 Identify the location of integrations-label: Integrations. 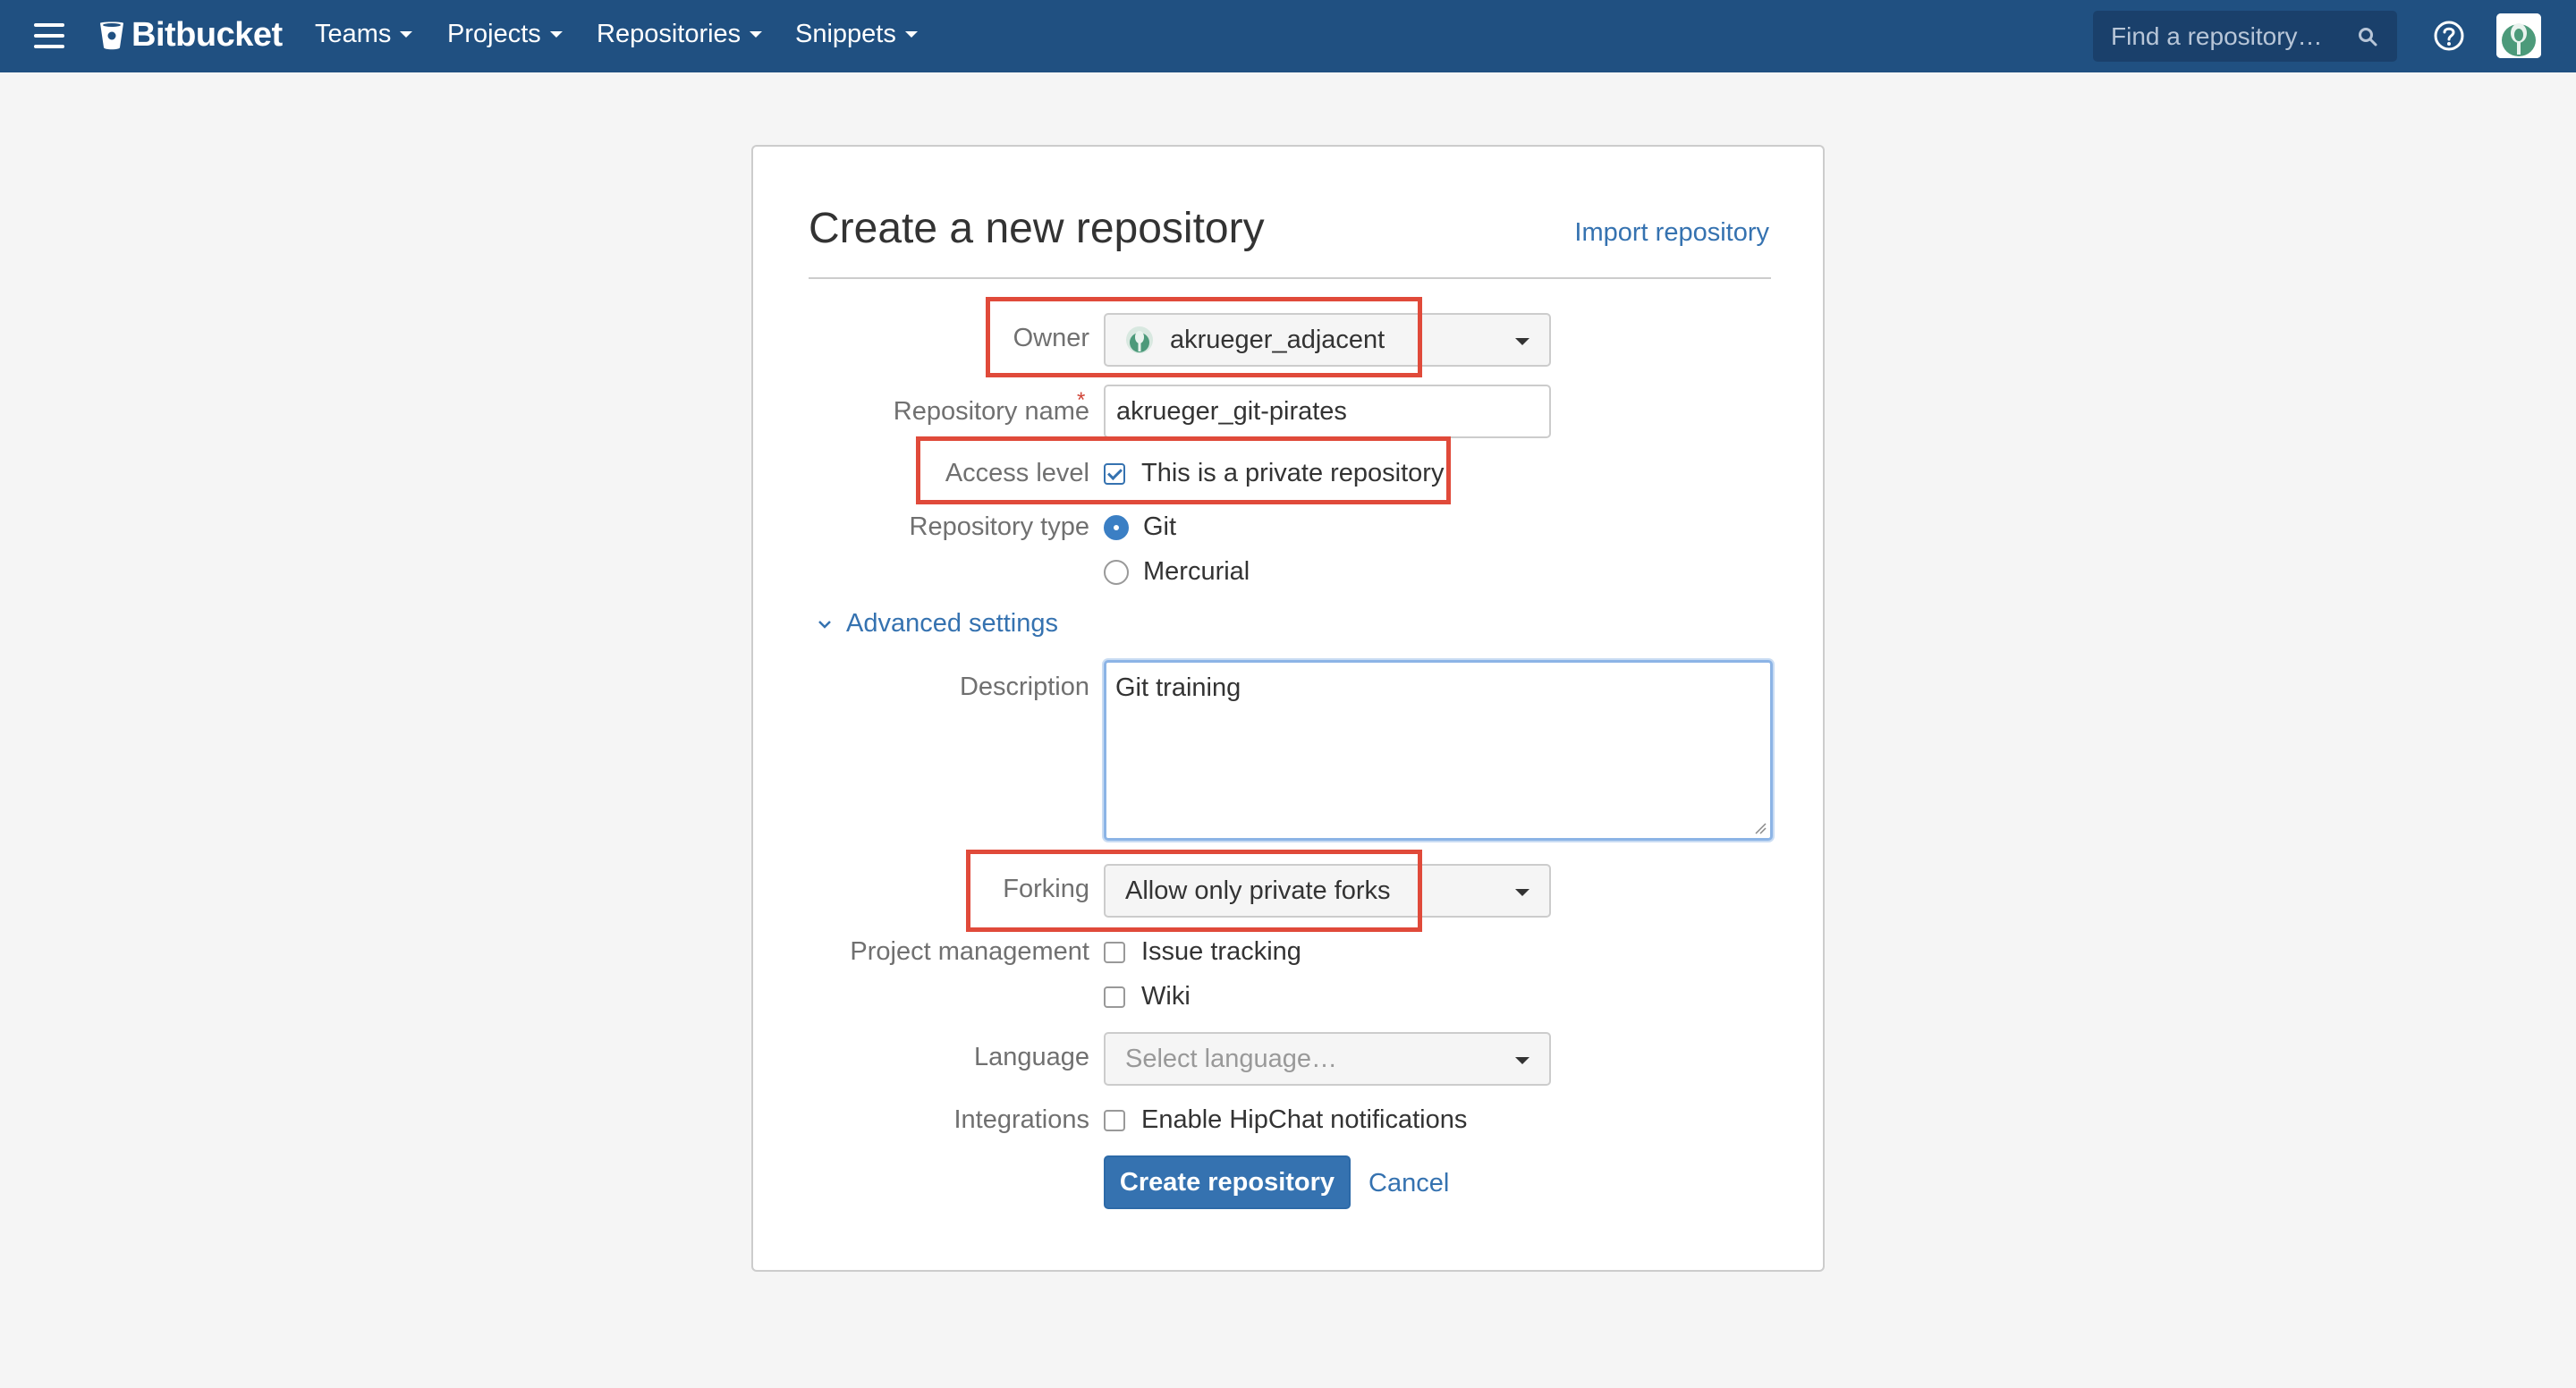
(1021, 1120).